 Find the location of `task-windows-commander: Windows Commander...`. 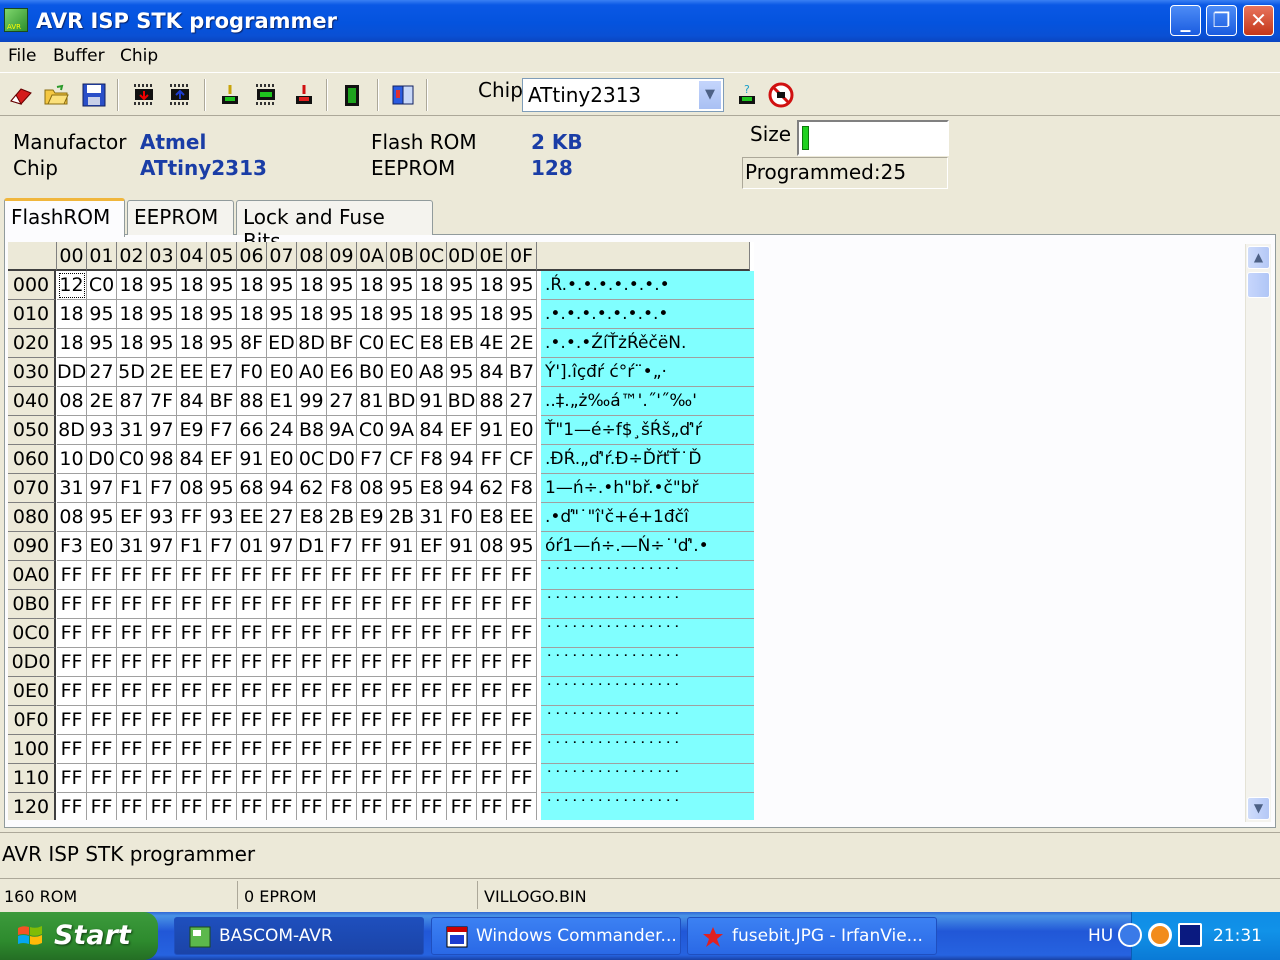

task-windows-commander: Windows Commander... is located at coordinates (556, 936).